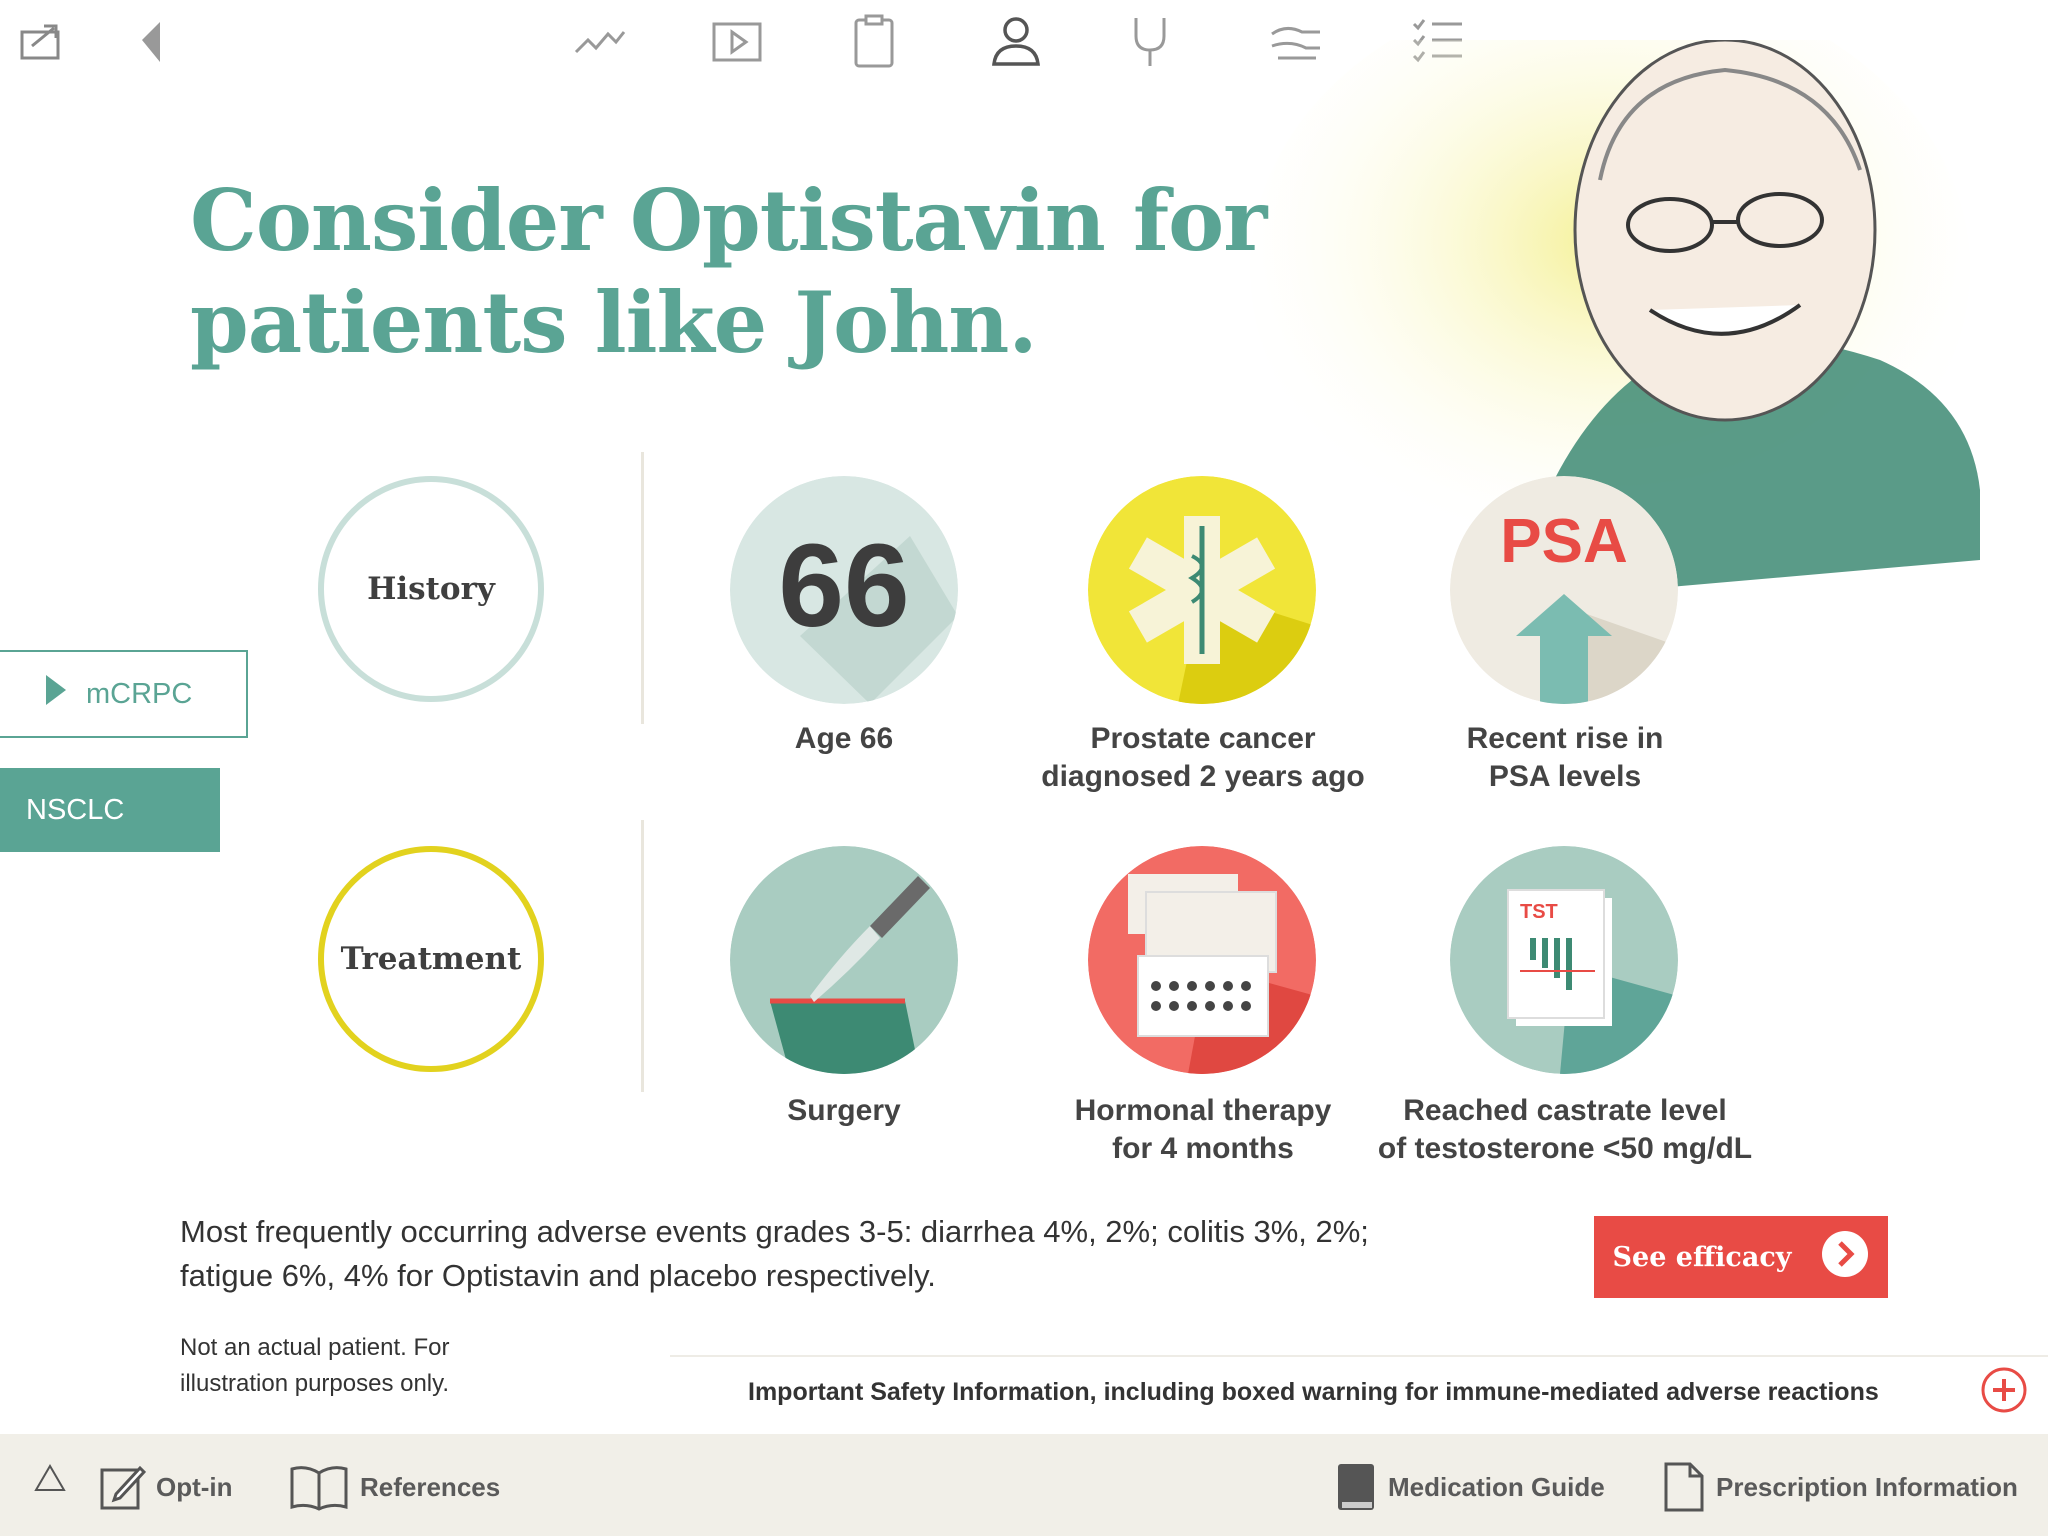 This screenshot has width=2048, height=1536. Describe the element at coordinates (315, 1347) in the screenshot. I see `note-line-1: Not an actual patient. For` at that location.